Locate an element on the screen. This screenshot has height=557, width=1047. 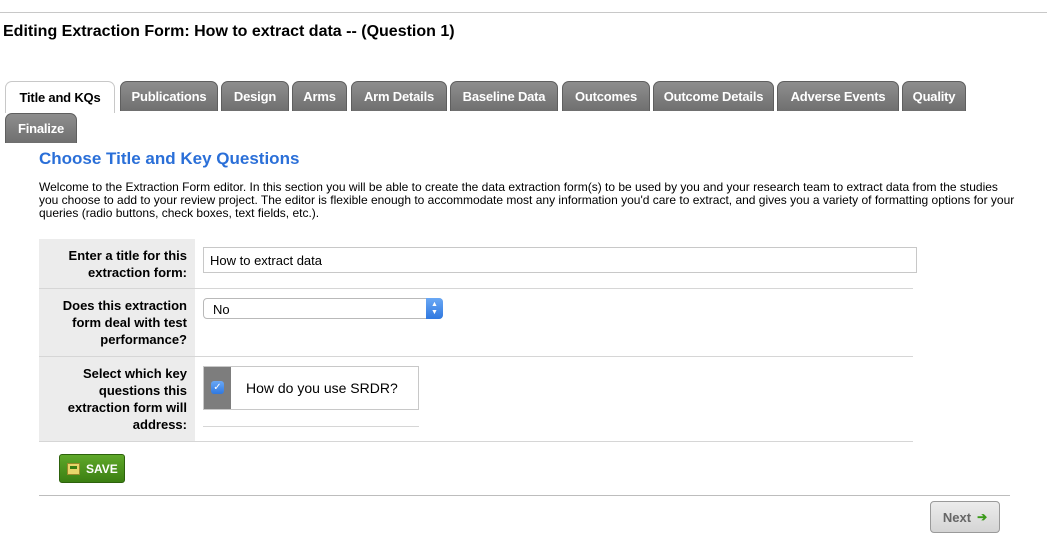
section-title: Choose Title and Key Questions is located at coordinates (169, 158).